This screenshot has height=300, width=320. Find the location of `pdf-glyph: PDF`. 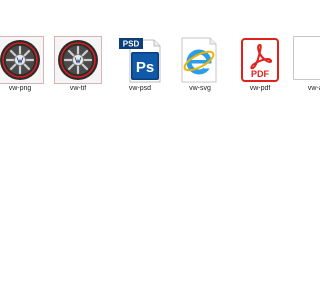

pdf-glyph: PDF is located at coordinates (260, 74).